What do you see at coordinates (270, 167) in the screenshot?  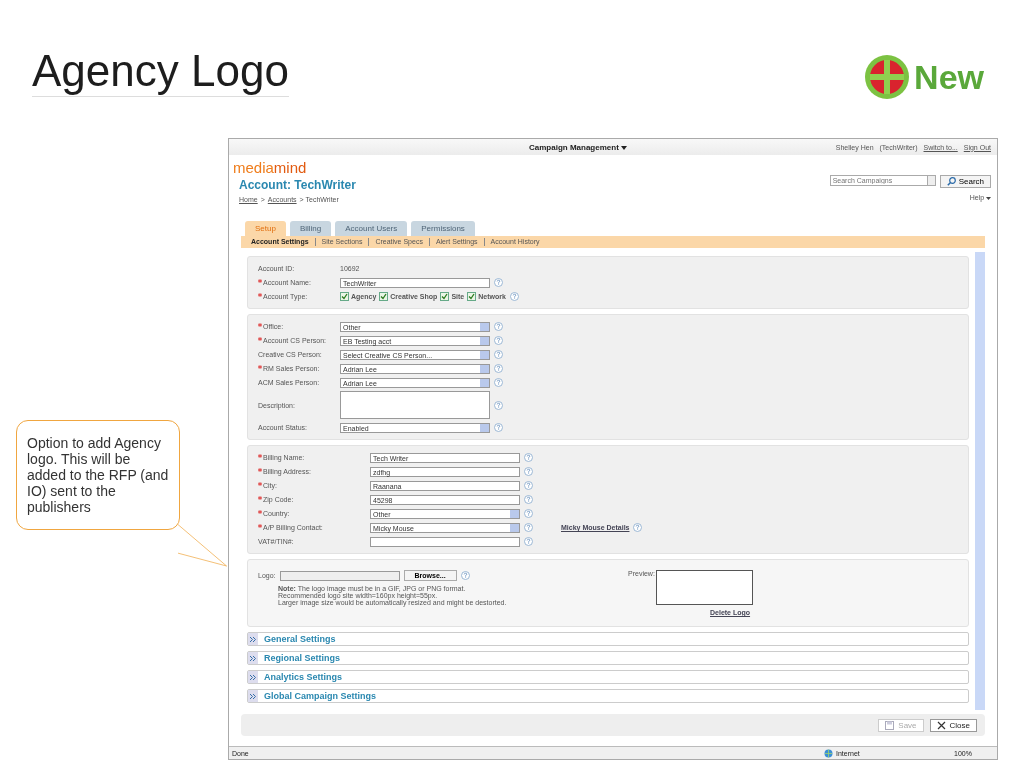 I see `mediamind-logo: mediamind` at bounding box center [270, 167].